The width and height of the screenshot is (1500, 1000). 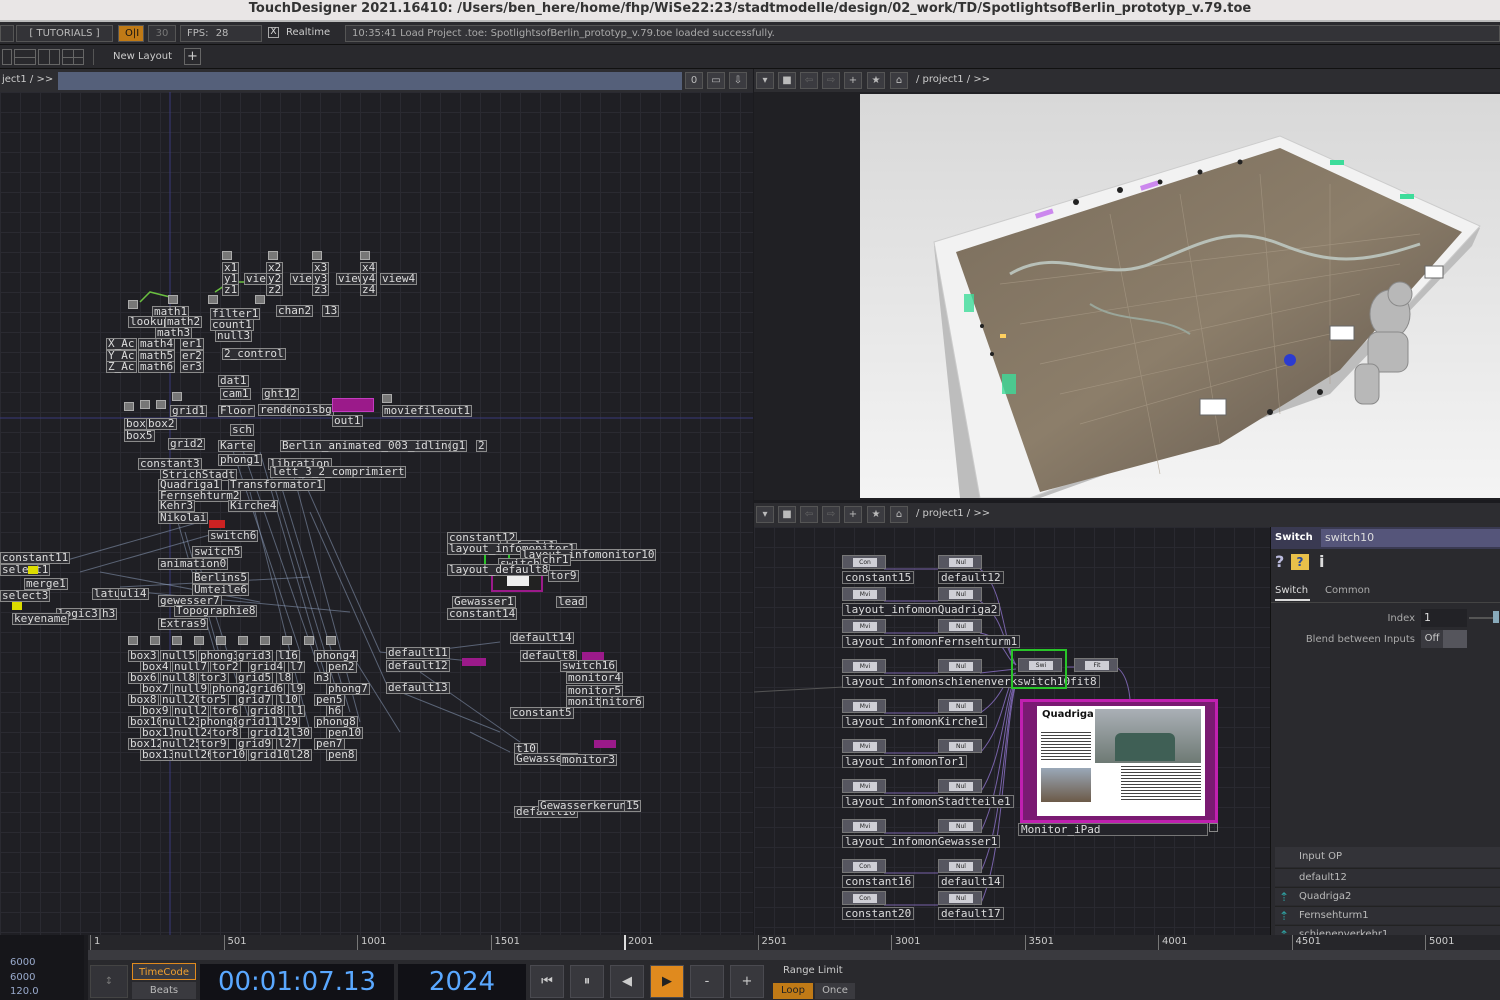 What do you see at coordinates (462, 982) in the screenshot?
I see `frame-display: 2024` at bounding box center [462, 982].